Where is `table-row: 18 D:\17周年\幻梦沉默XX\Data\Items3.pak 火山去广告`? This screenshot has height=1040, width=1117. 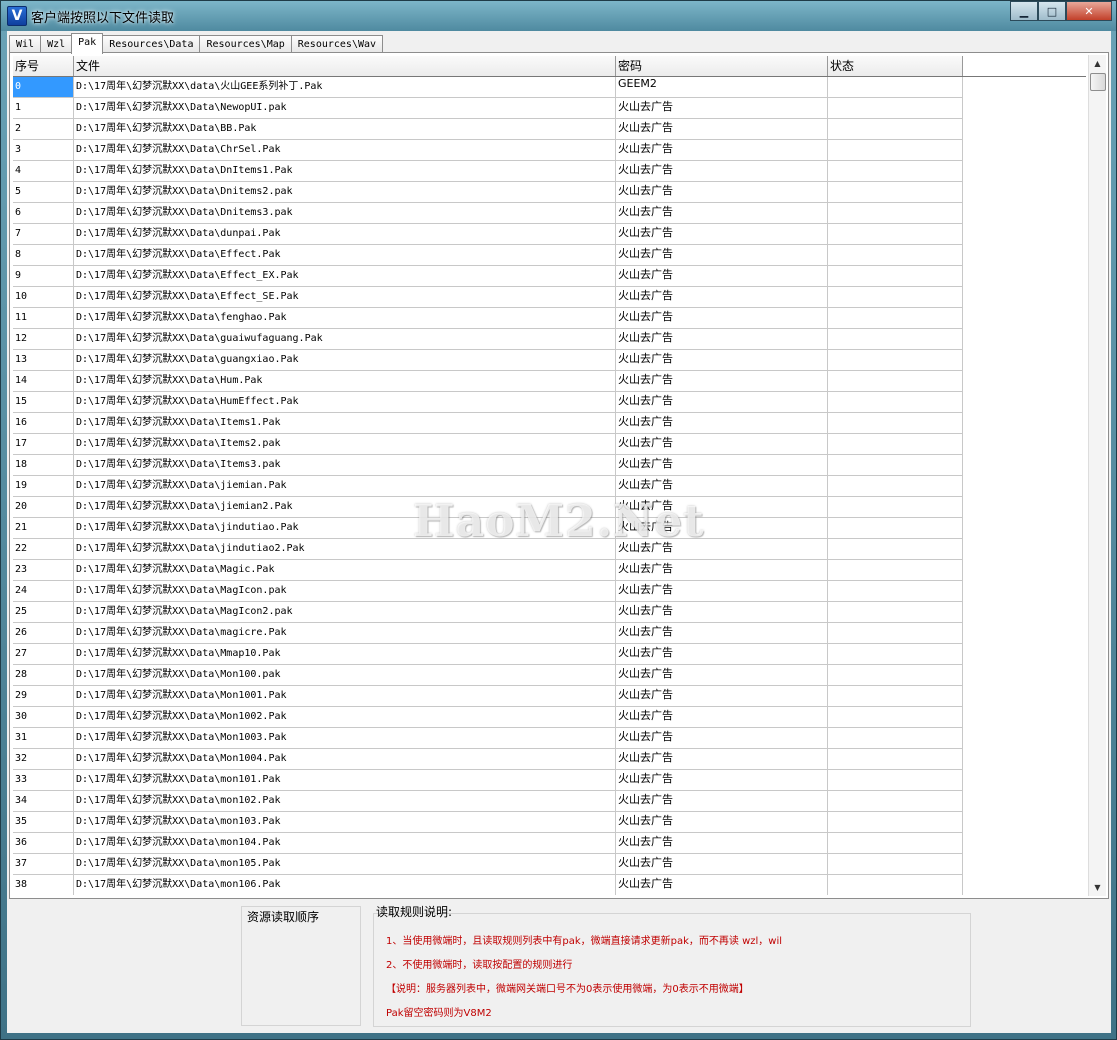 table-row: 18 D:\17周年\幻梦沉默XX\Data\Items3.pak 火山去广告 is located at coordinates (549, 465).